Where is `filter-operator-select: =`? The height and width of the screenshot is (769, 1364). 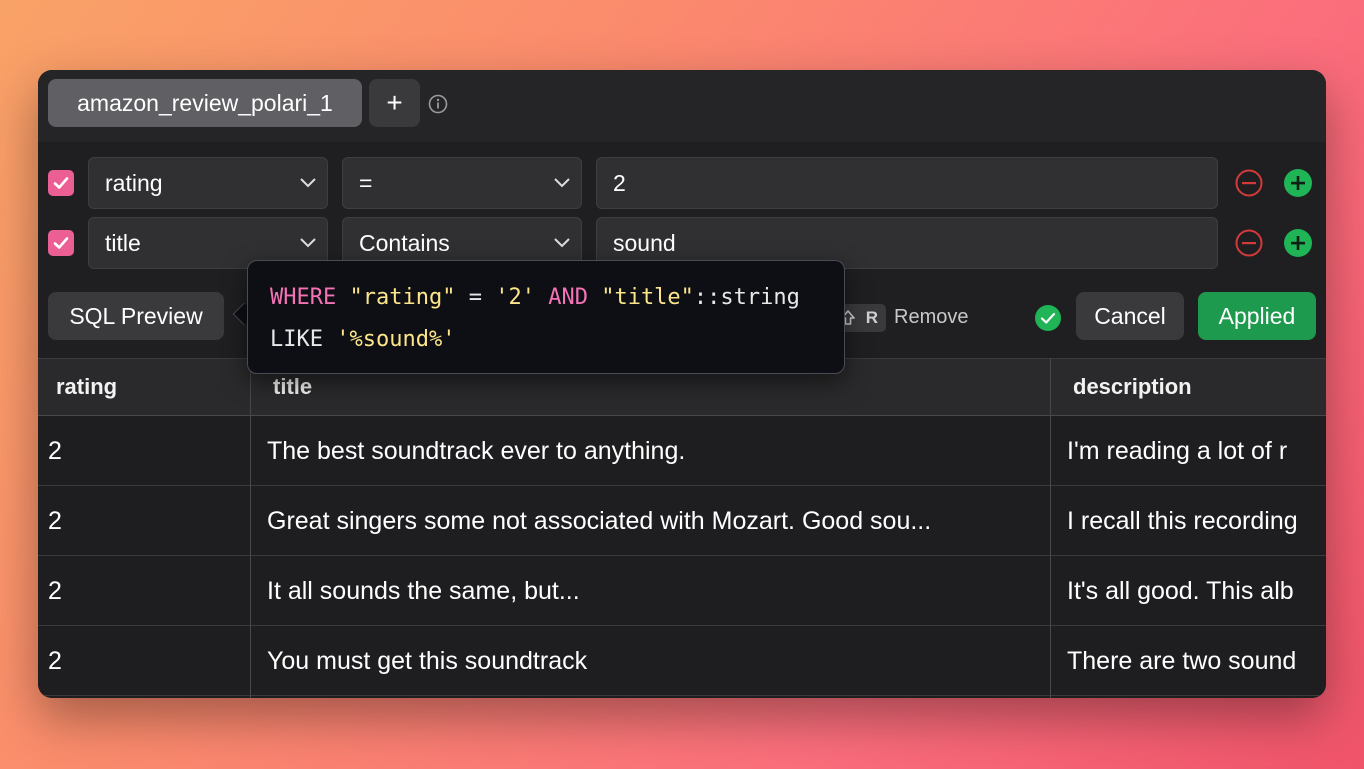 filter-operator-select: = is located at coordinates (462, 183).